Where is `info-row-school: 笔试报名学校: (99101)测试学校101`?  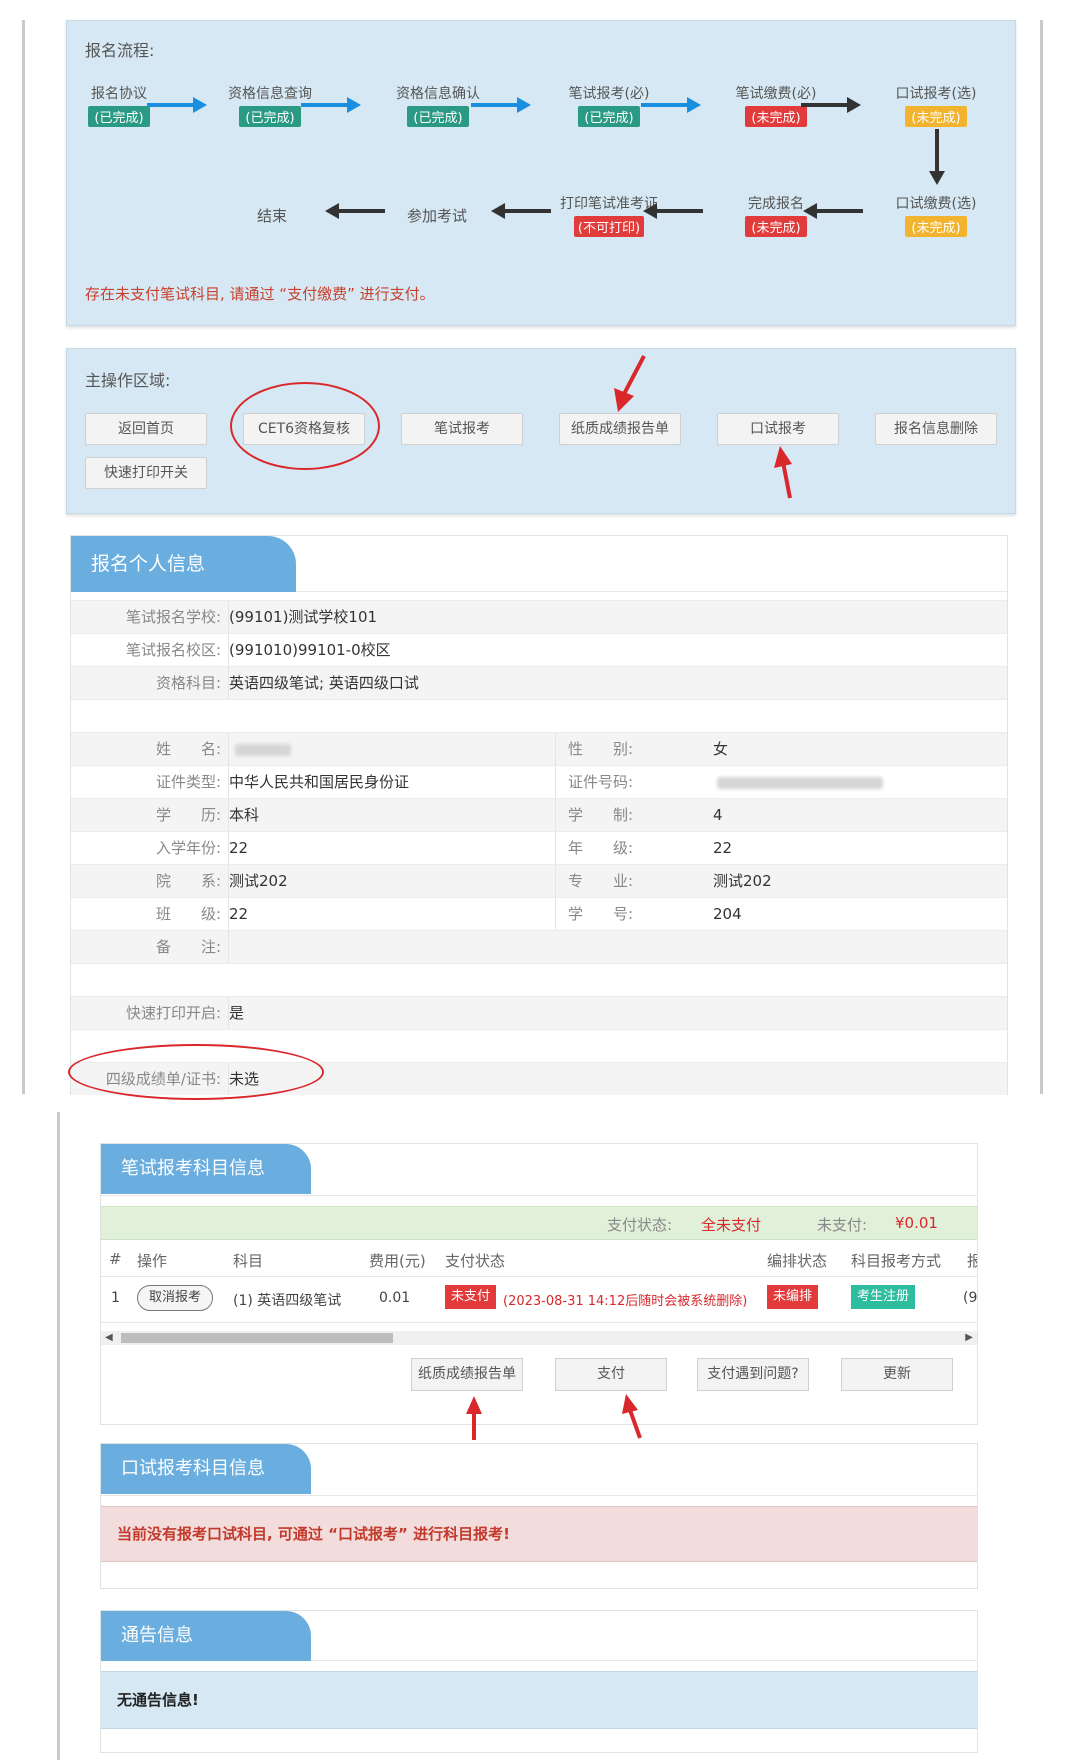
info-row-school: 笔试报名学校: (99101)测试学校101 is located at coordinates (539, 617).